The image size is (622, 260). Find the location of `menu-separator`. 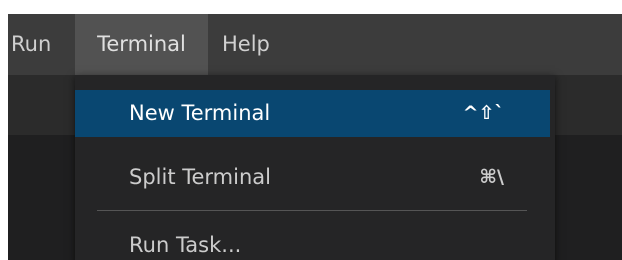

menu-separator is located at coordinates (312, 210).